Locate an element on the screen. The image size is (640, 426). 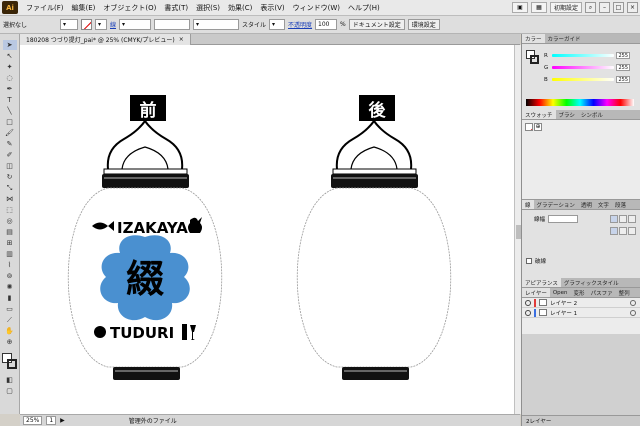
dashed-line-checkbox is located at coordinates (529, 261).